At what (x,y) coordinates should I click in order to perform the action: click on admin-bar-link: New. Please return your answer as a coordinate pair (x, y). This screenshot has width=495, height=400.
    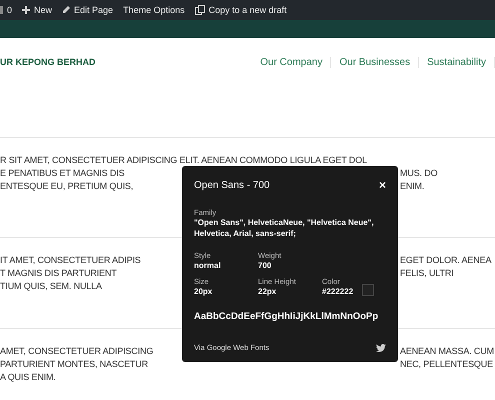
    Looking at the image, I should click on (37, 10).